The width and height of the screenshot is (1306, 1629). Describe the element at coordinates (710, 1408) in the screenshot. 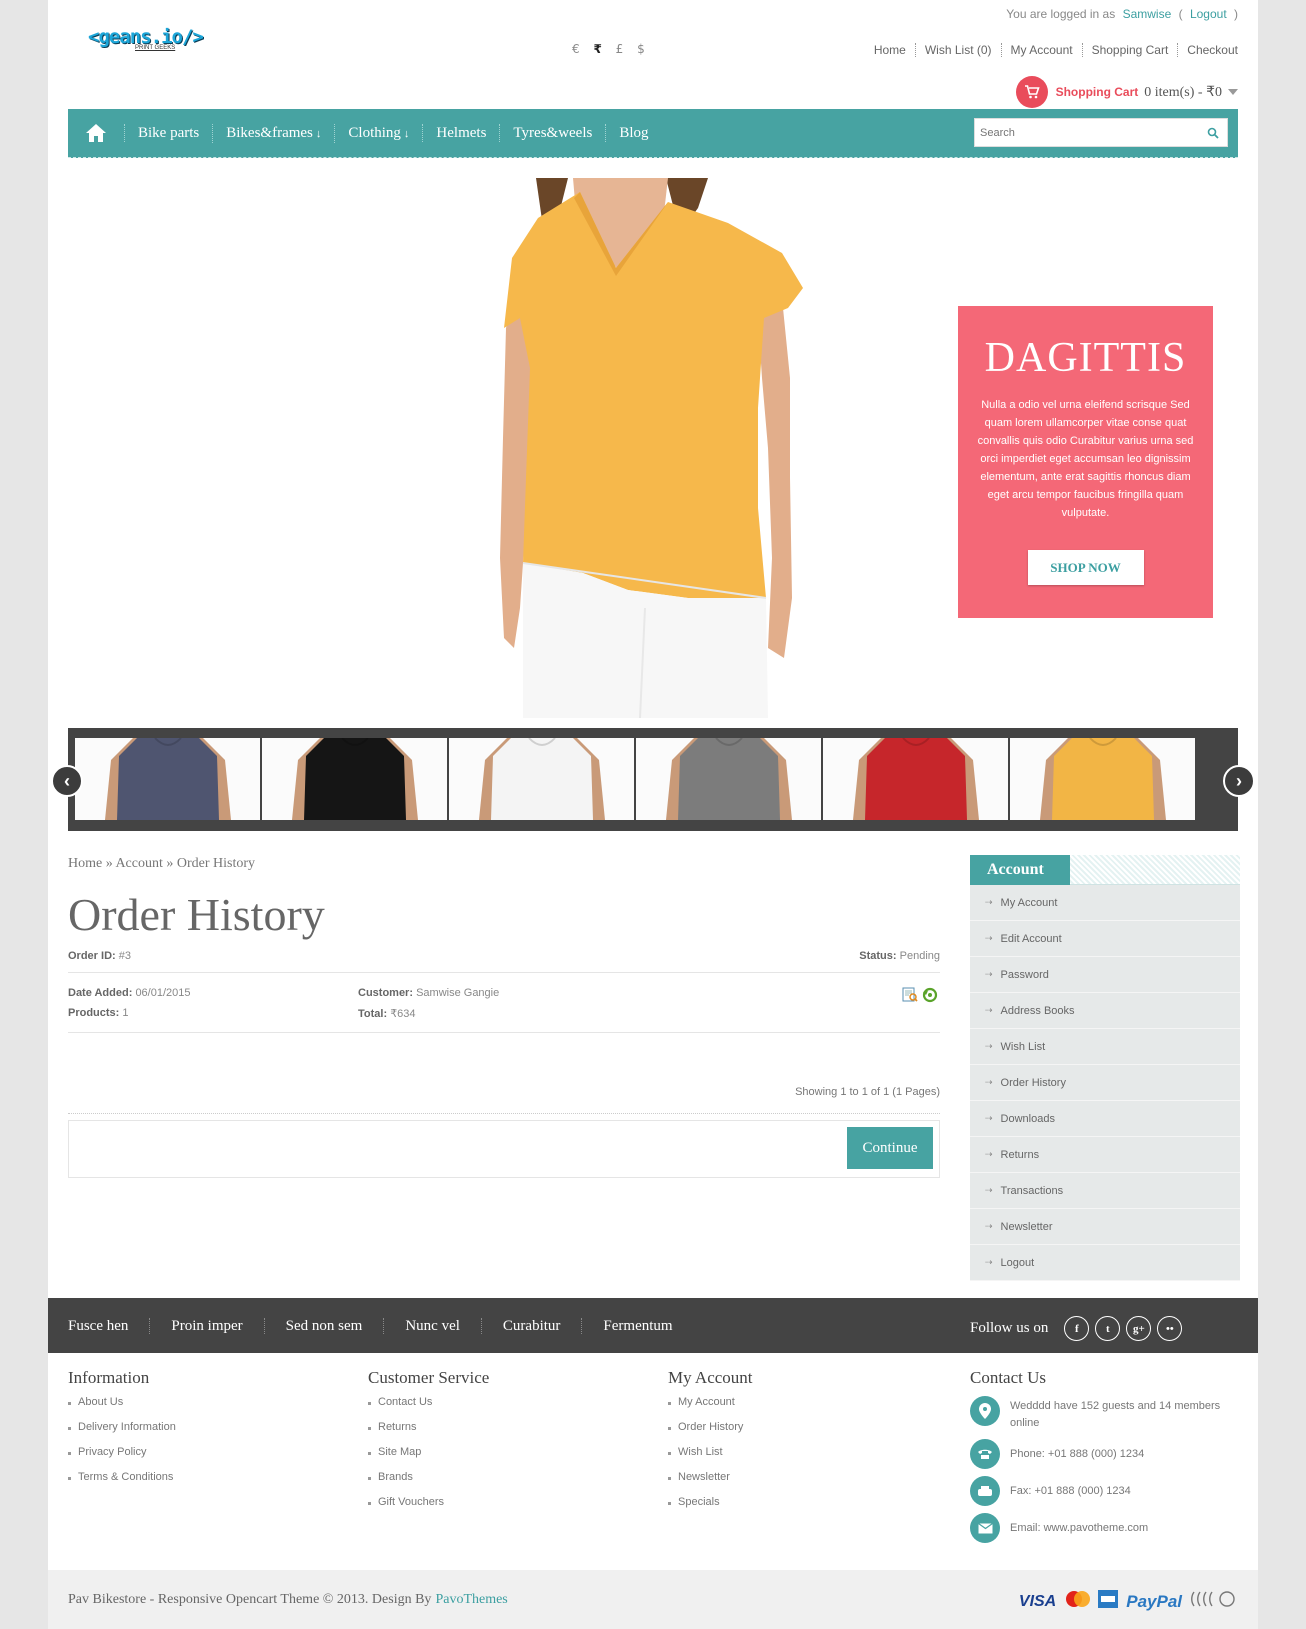

I see `footer-link: My Account` at that location.